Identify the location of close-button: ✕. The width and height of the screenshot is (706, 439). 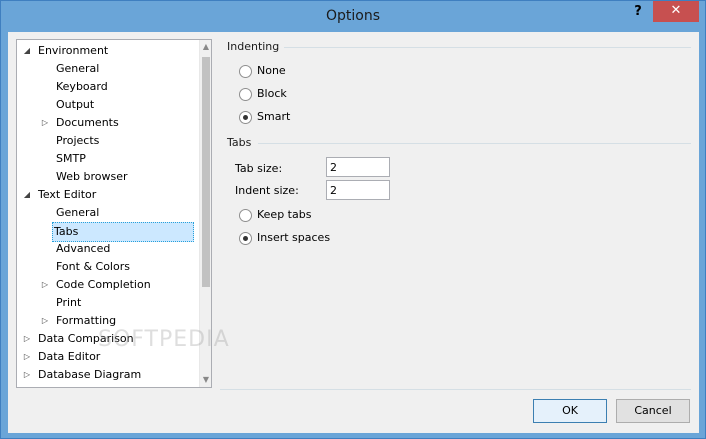
(676, 11).